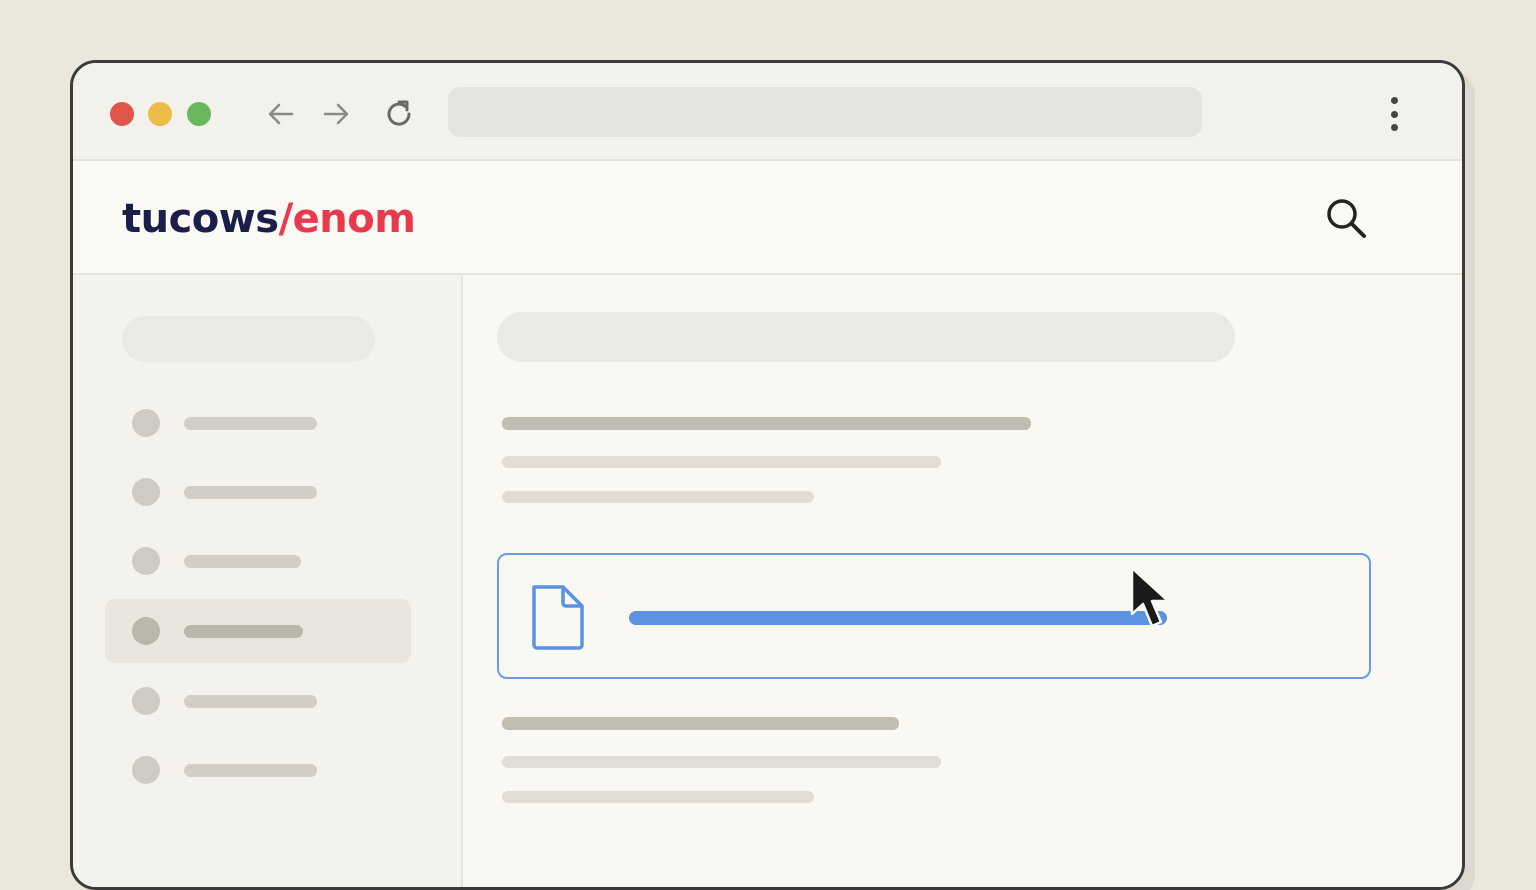  What do you see at coordinates (767, 218) in the screenshot?
I see `site-header: tucows/enom` at bounding box center [767, 218].